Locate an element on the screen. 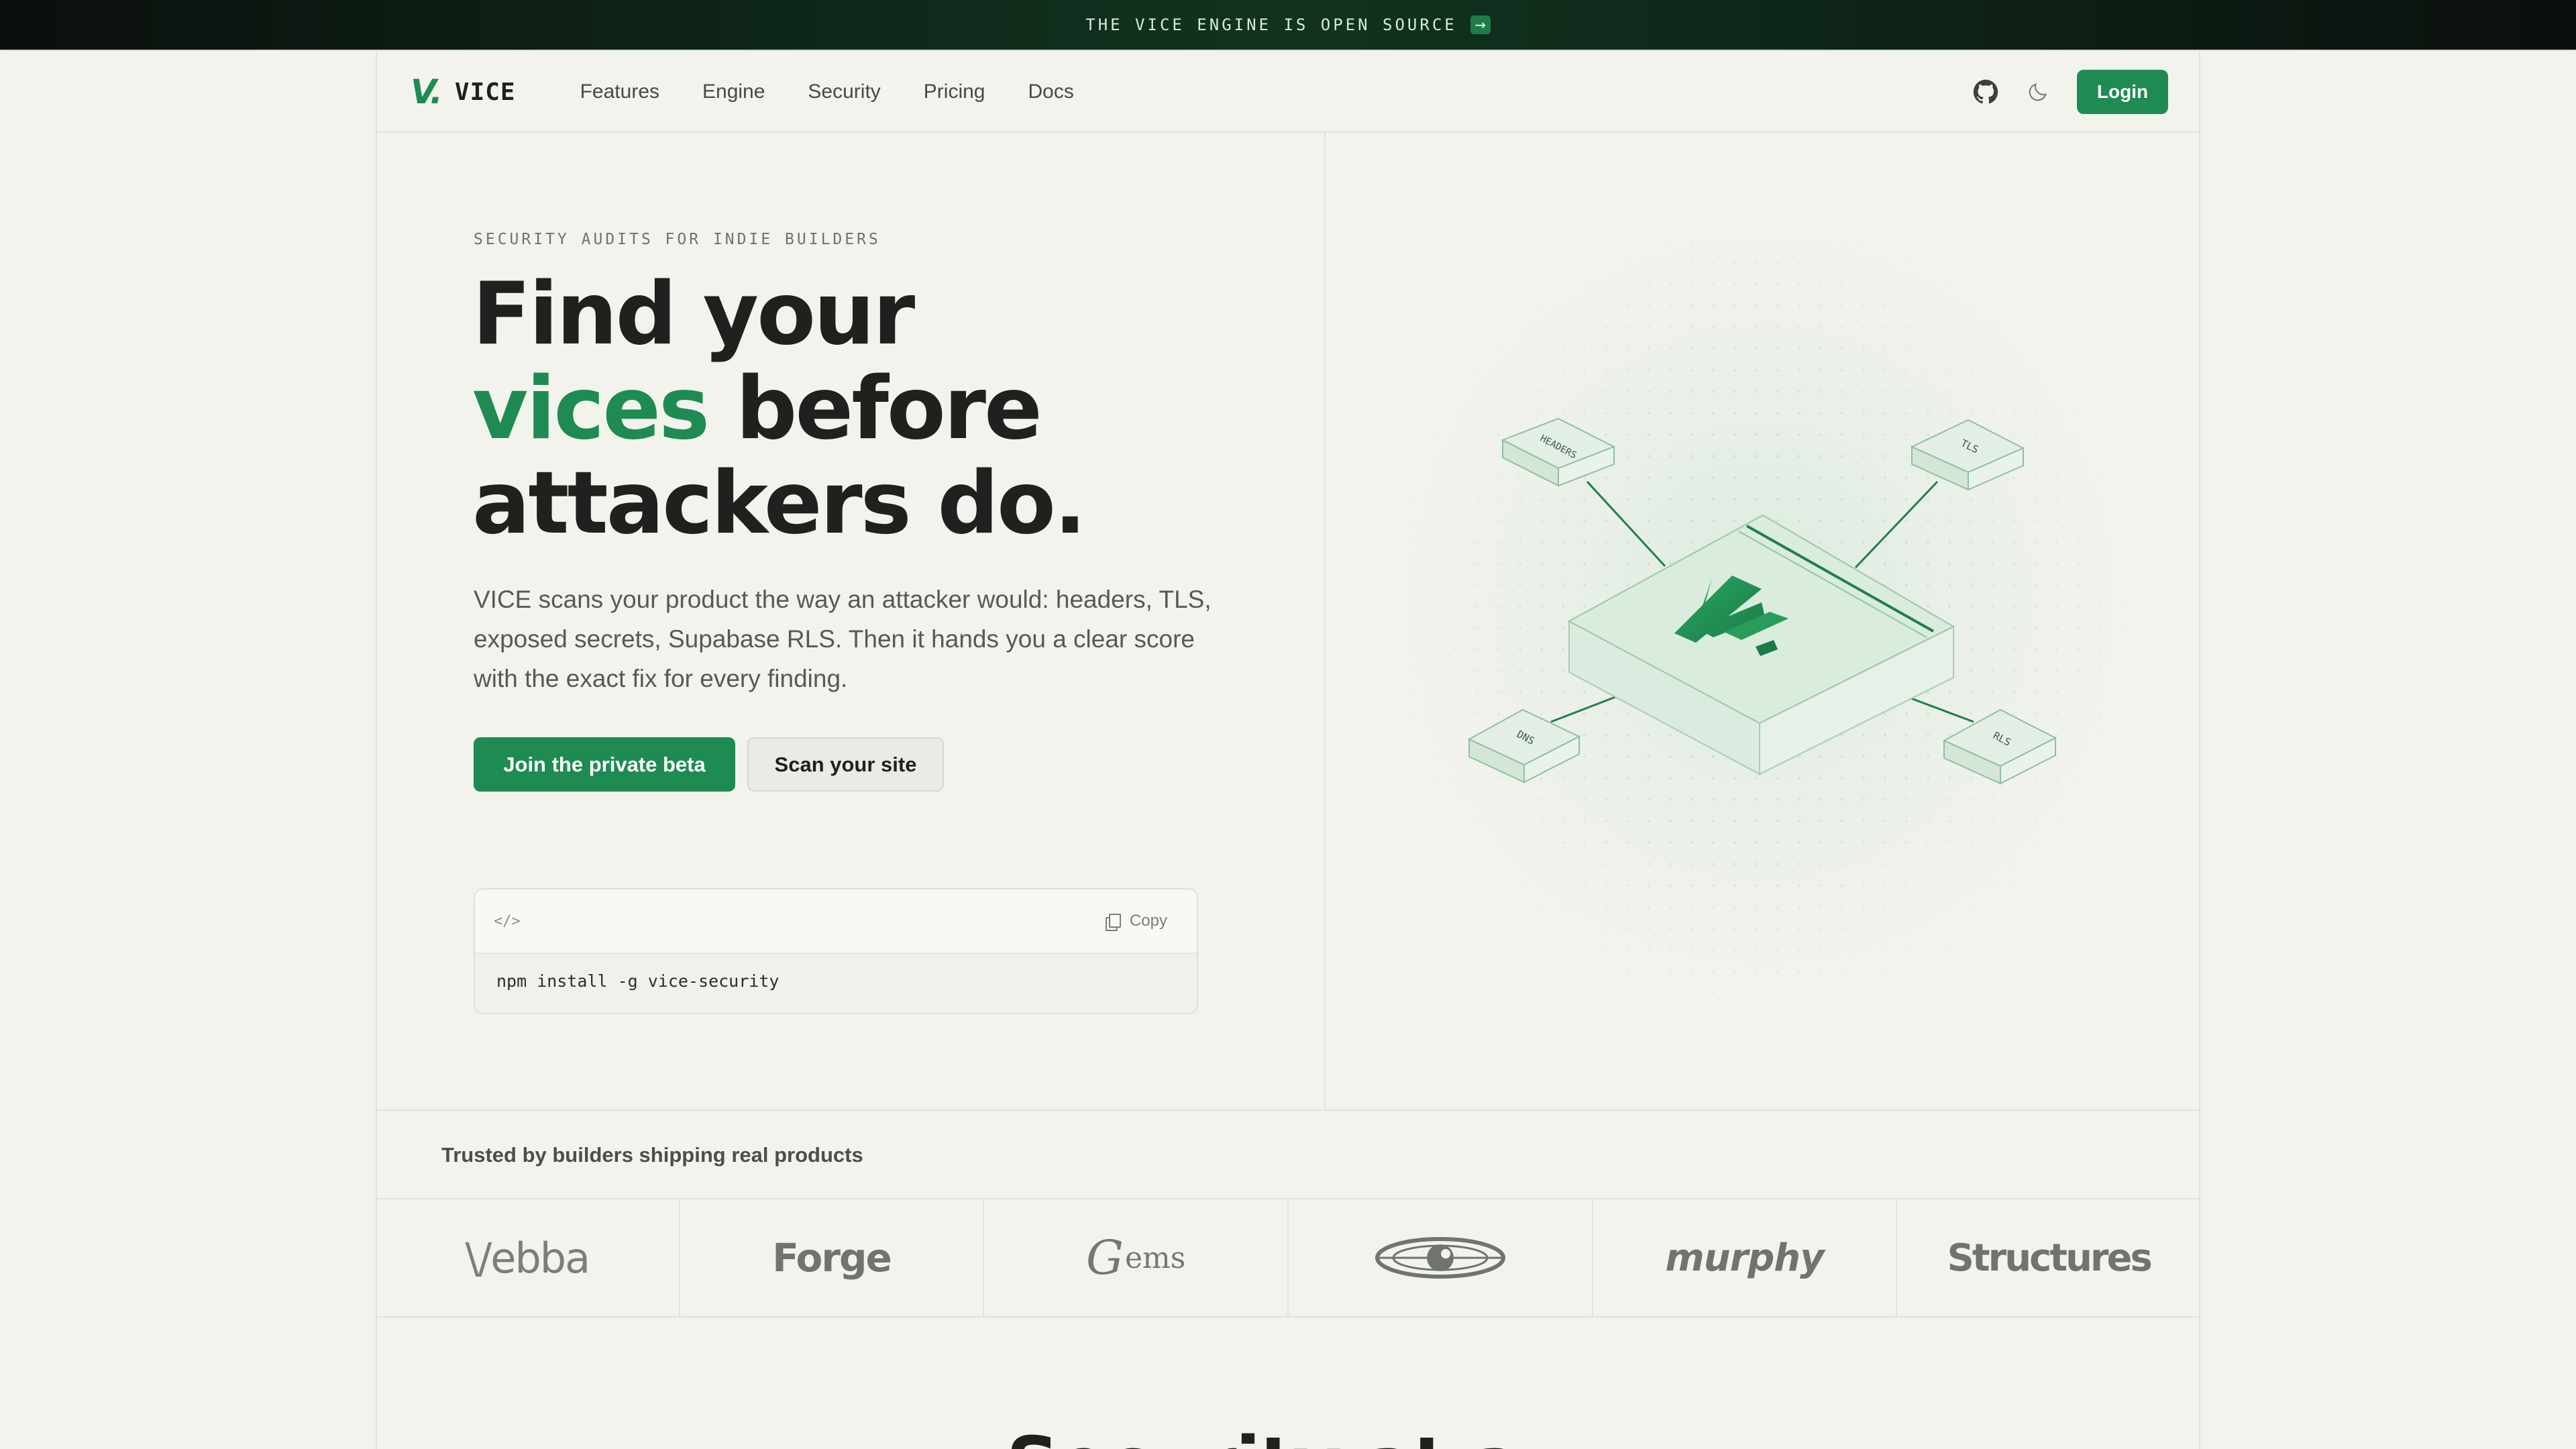 This screenshot has width=2576, height=1449. logo-eye is located at coordinates (1441, 1258).